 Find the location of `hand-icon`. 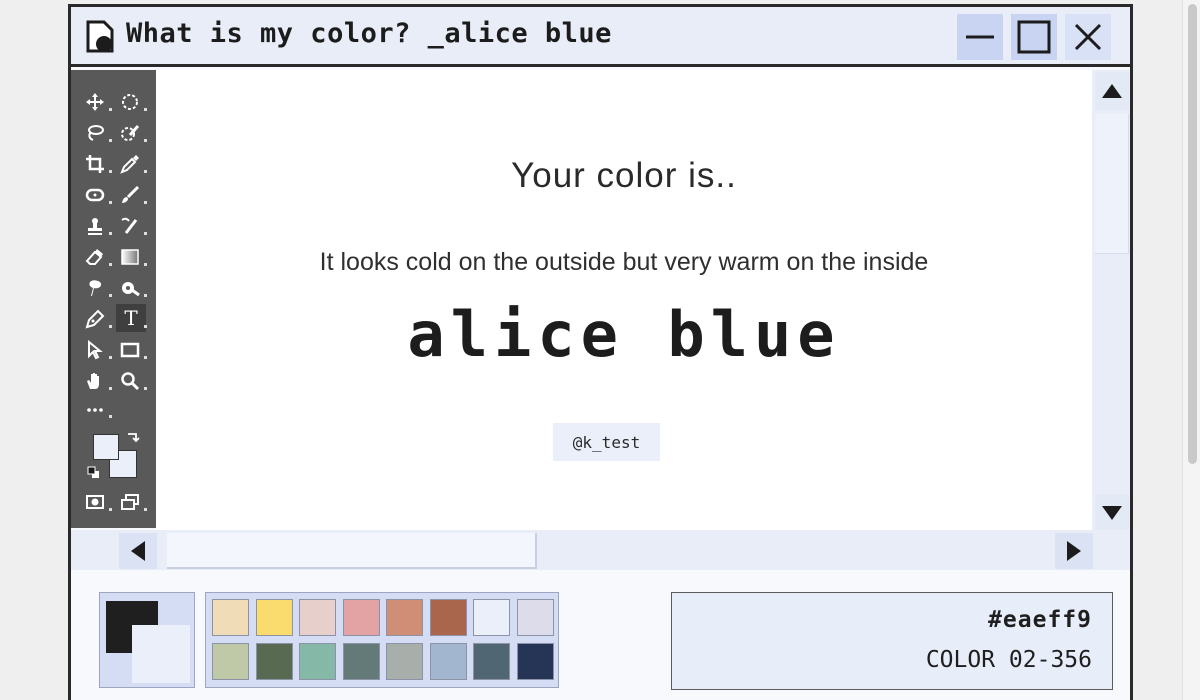

hand-icon is located at coordinates (93, 381).